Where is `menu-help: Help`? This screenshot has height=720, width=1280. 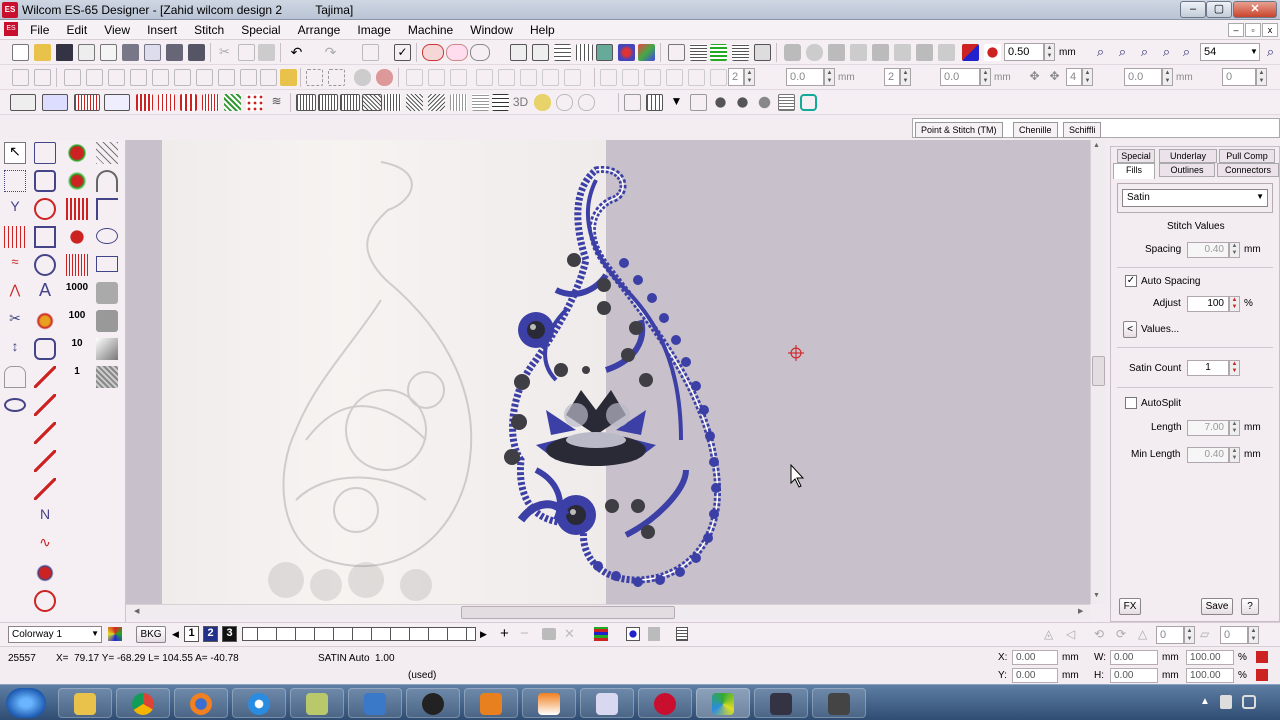 menu-help: Help is located at coordinates (542, 28).